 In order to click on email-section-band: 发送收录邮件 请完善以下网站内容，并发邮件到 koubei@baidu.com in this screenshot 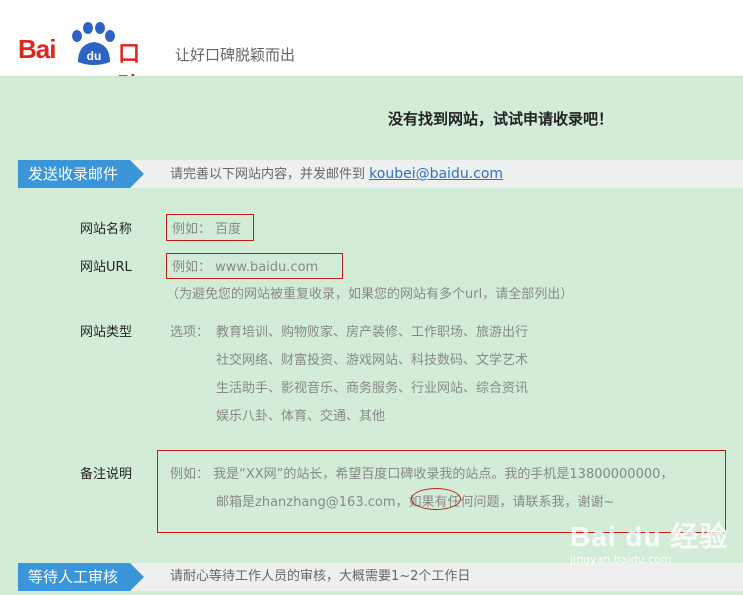, I will do `click(380, 174)`.